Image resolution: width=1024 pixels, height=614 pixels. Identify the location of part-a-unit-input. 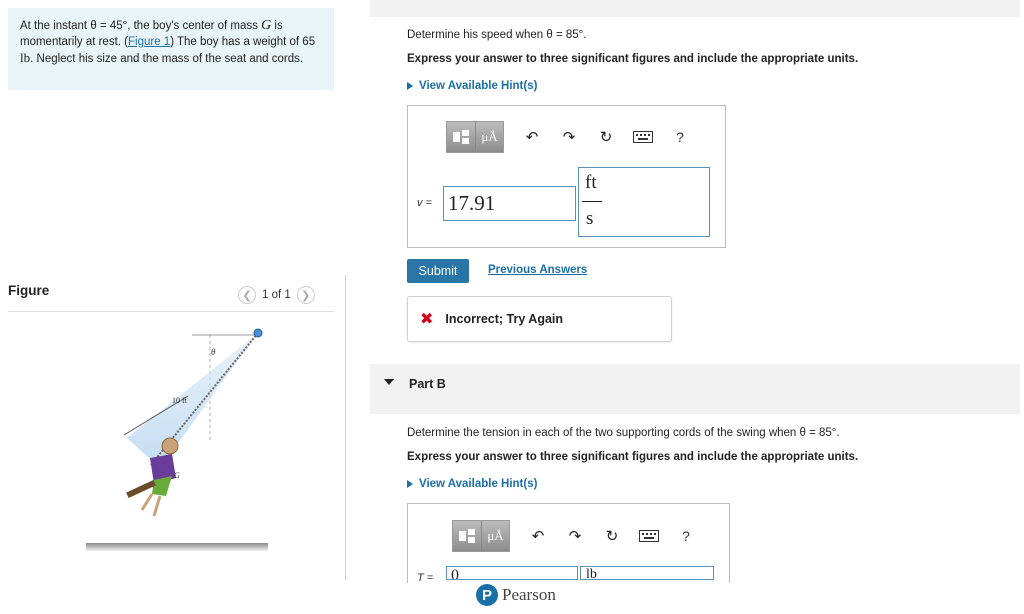
(644, 202).